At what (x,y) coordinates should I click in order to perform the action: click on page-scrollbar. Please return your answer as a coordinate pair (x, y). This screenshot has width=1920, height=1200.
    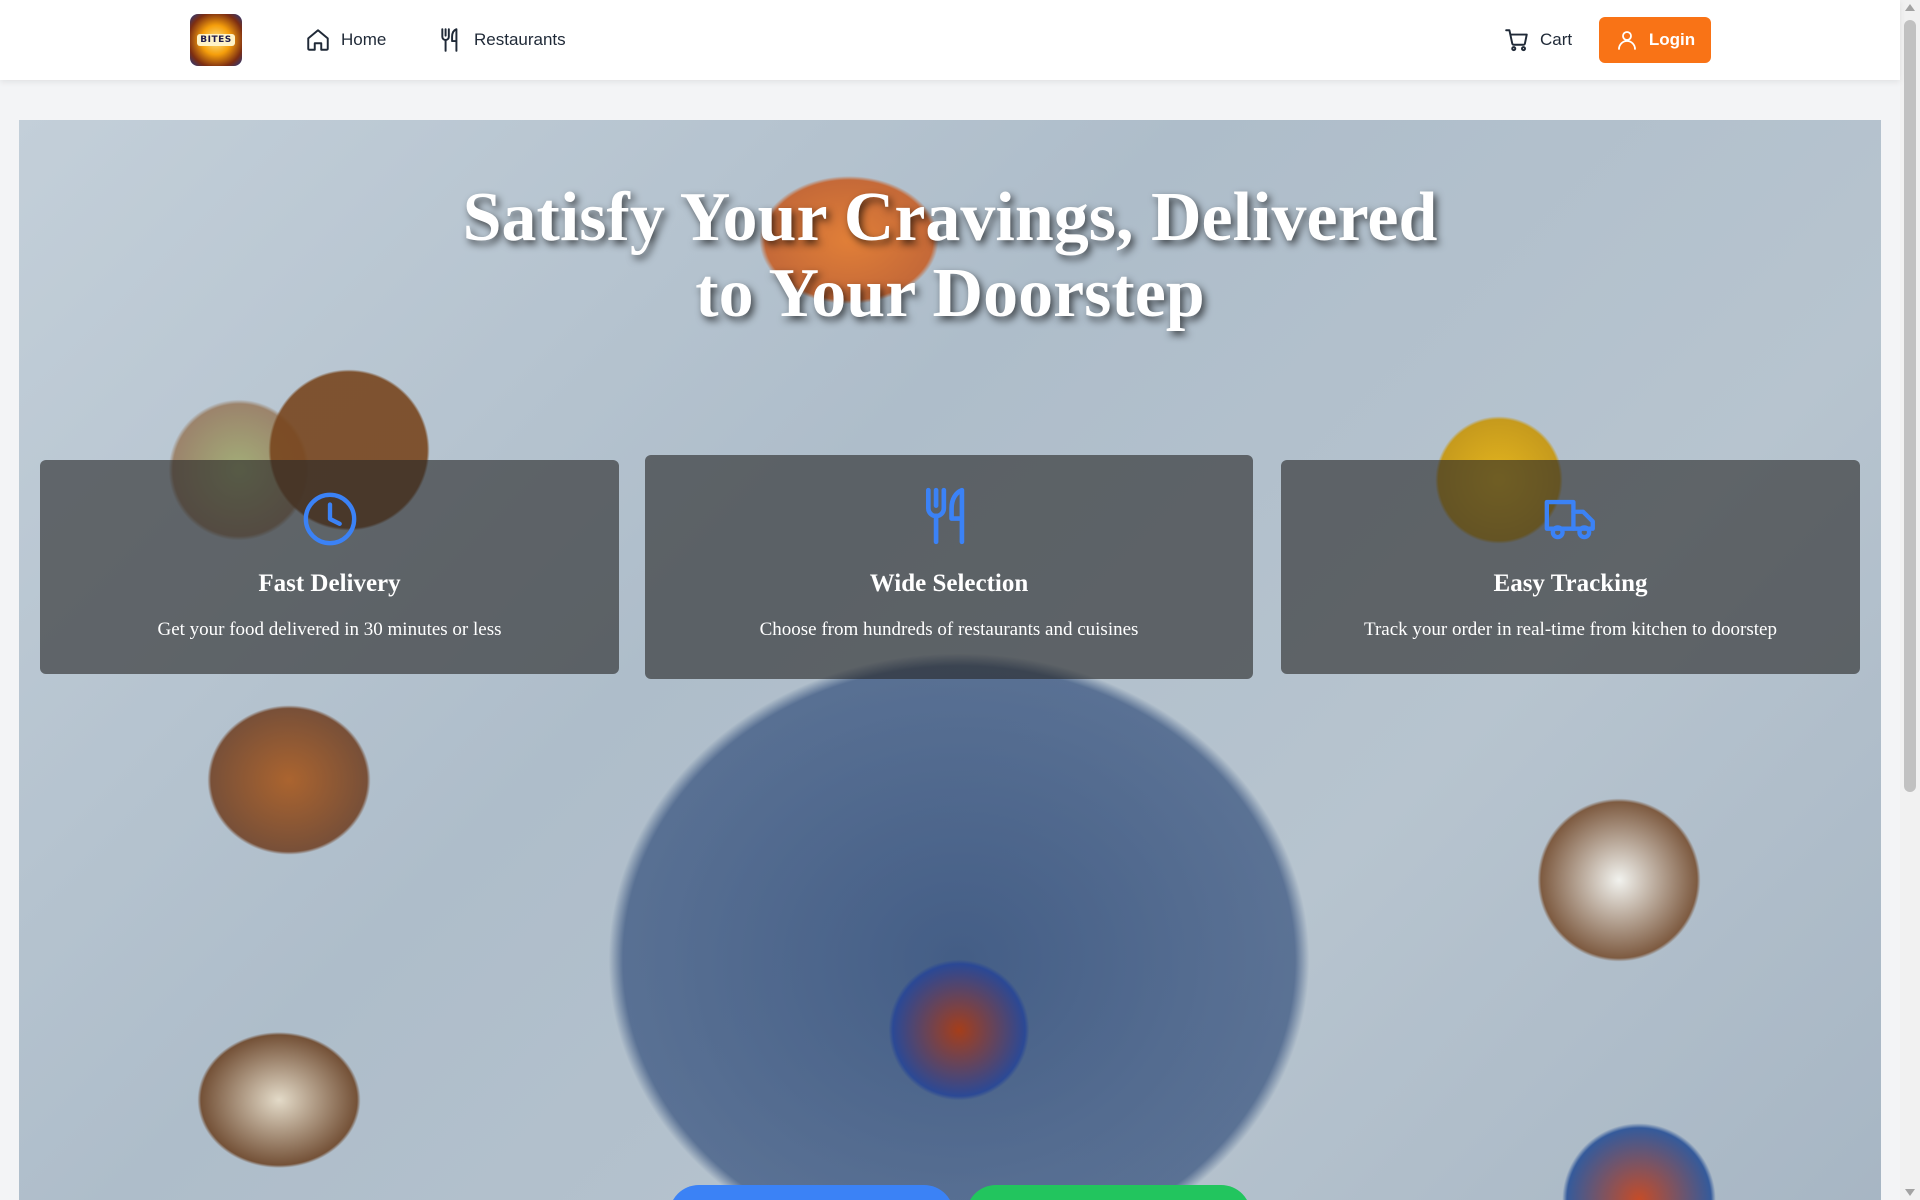
    Looking at the image, I should click on (1910, 600).